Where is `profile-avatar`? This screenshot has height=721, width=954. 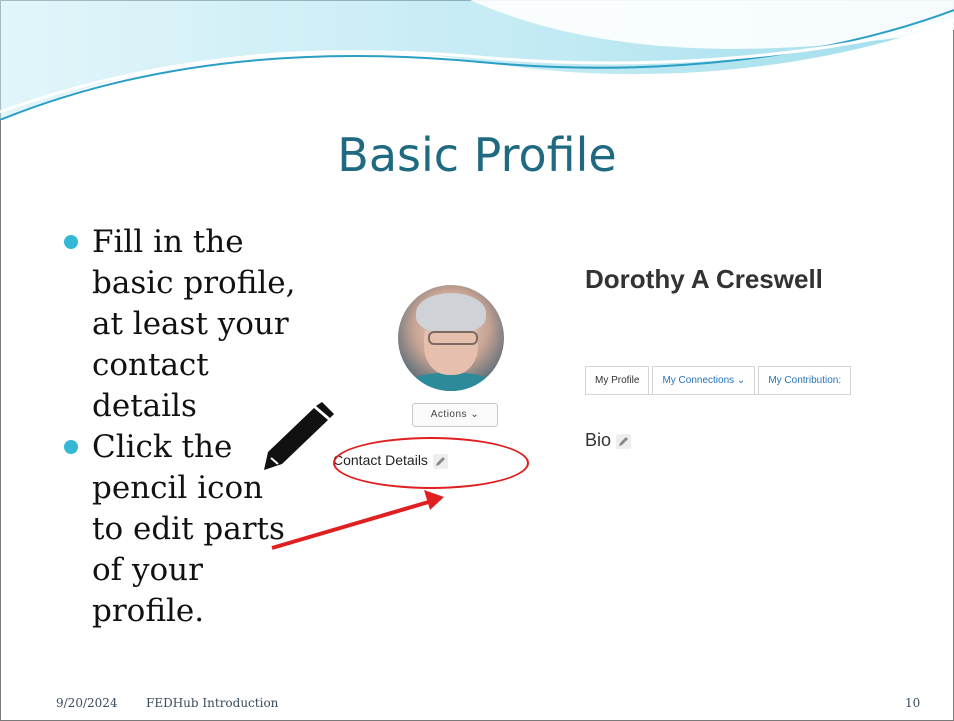 profile-avatar is located at coordinates (451, 338).